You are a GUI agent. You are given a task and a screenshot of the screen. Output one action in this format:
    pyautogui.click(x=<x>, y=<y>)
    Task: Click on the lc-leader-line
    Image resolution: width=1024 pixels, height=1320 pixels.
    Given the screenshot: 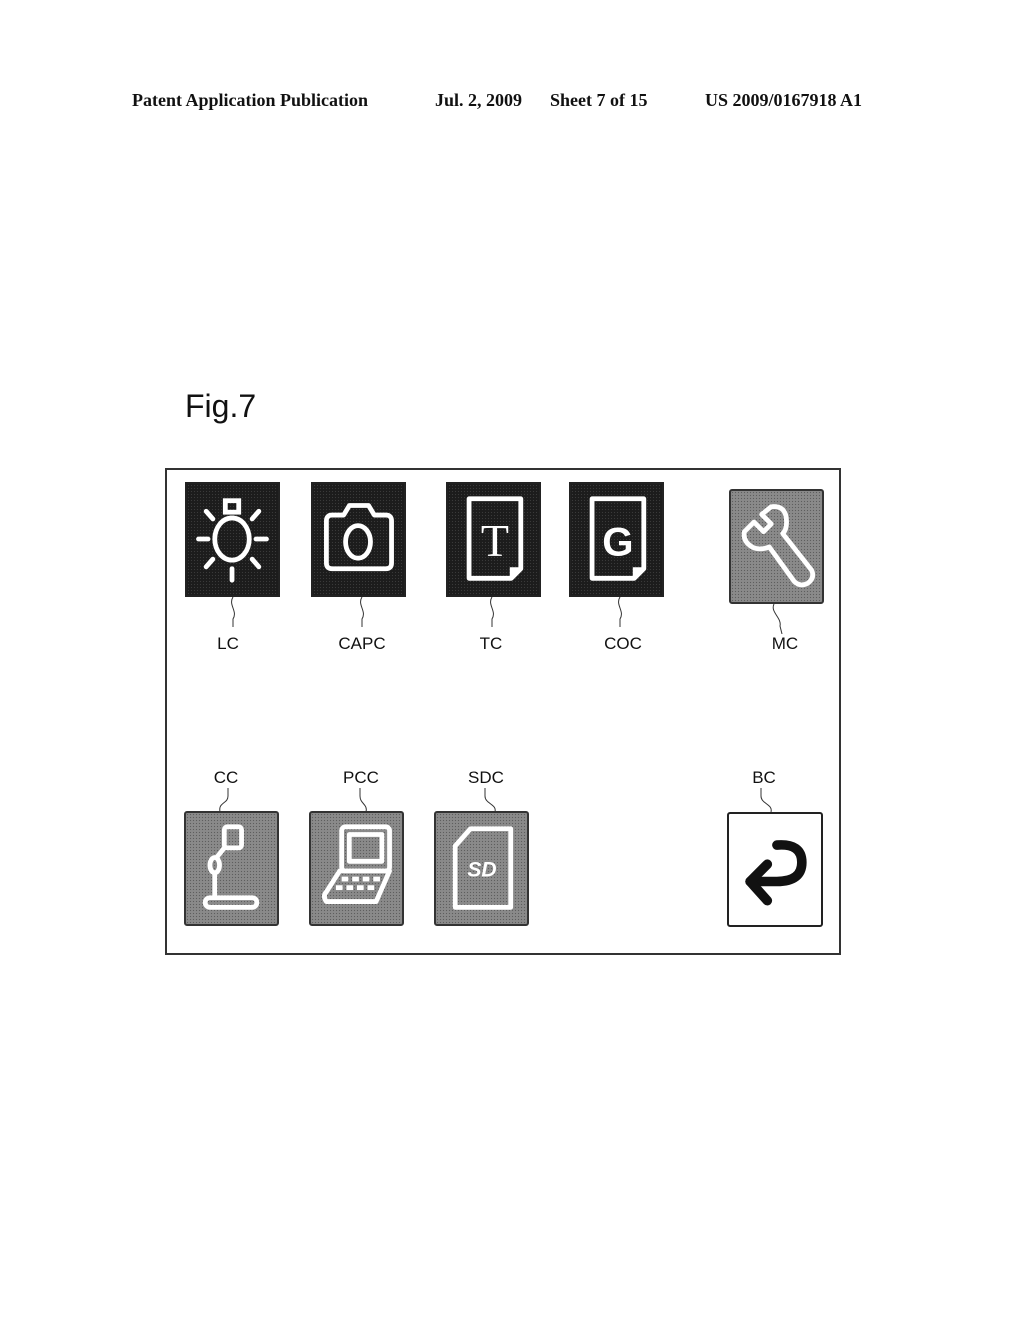 What is the action you would take?
    pyautogui.click(x=233, y=612)
    